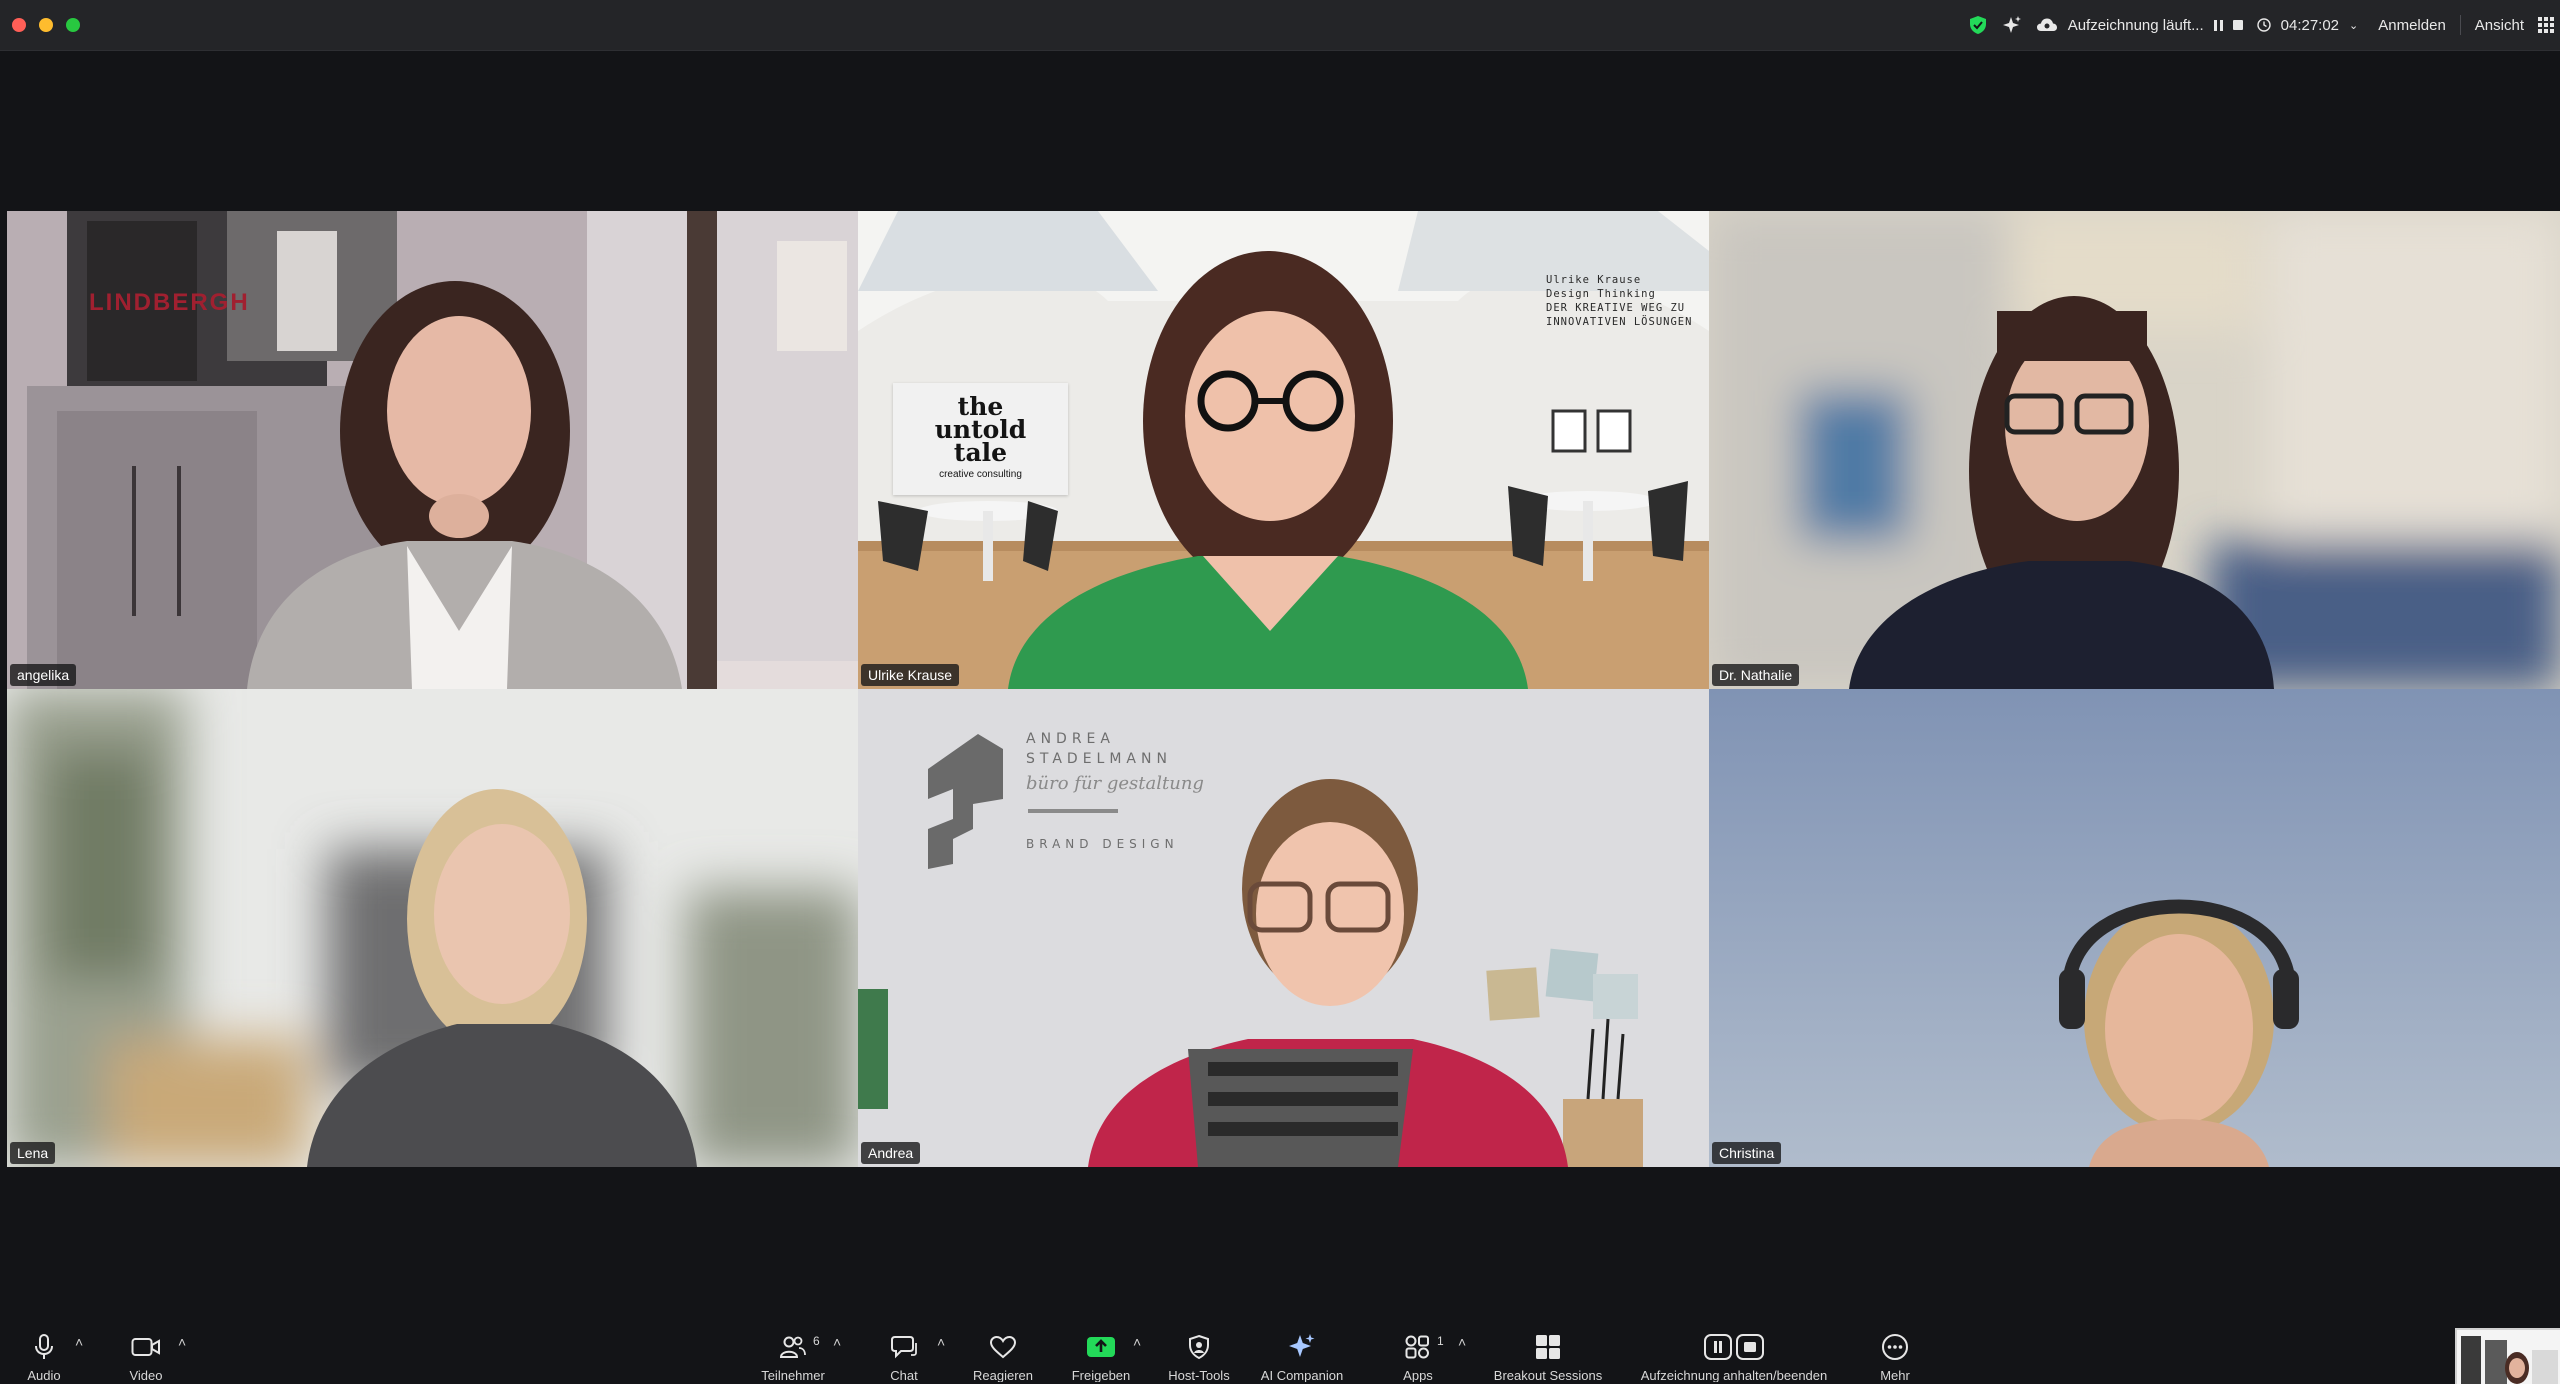 This screenshot has height=1384, width=2560. What do you see at coordinates (793, 1347) in the screenshot?
I see `participants-icon` at bounding box center [793, 1347].